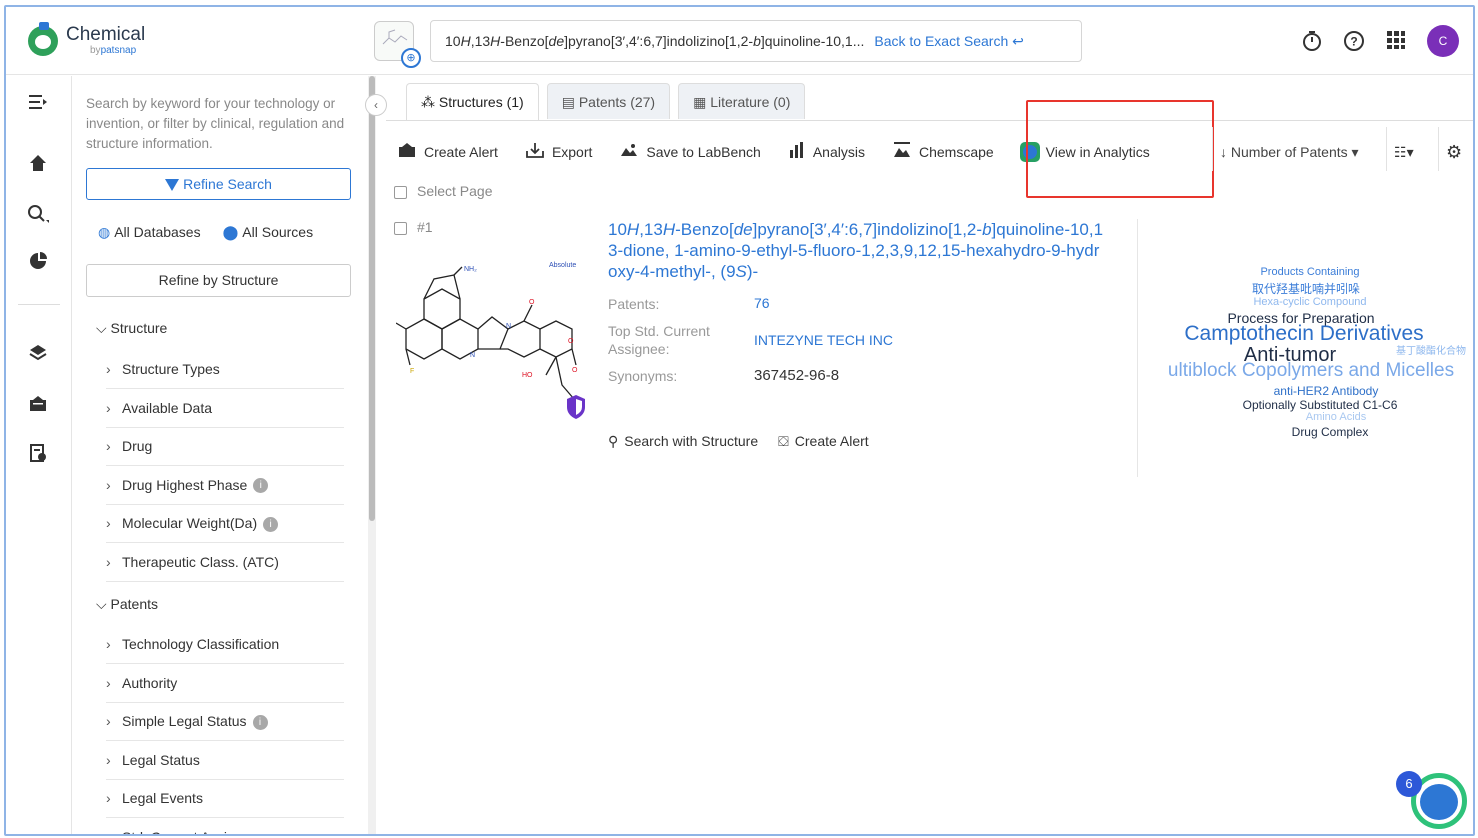  Describe the element at coordinates (400, 228) in the screenshot. I see `row-checkbox` at that location.